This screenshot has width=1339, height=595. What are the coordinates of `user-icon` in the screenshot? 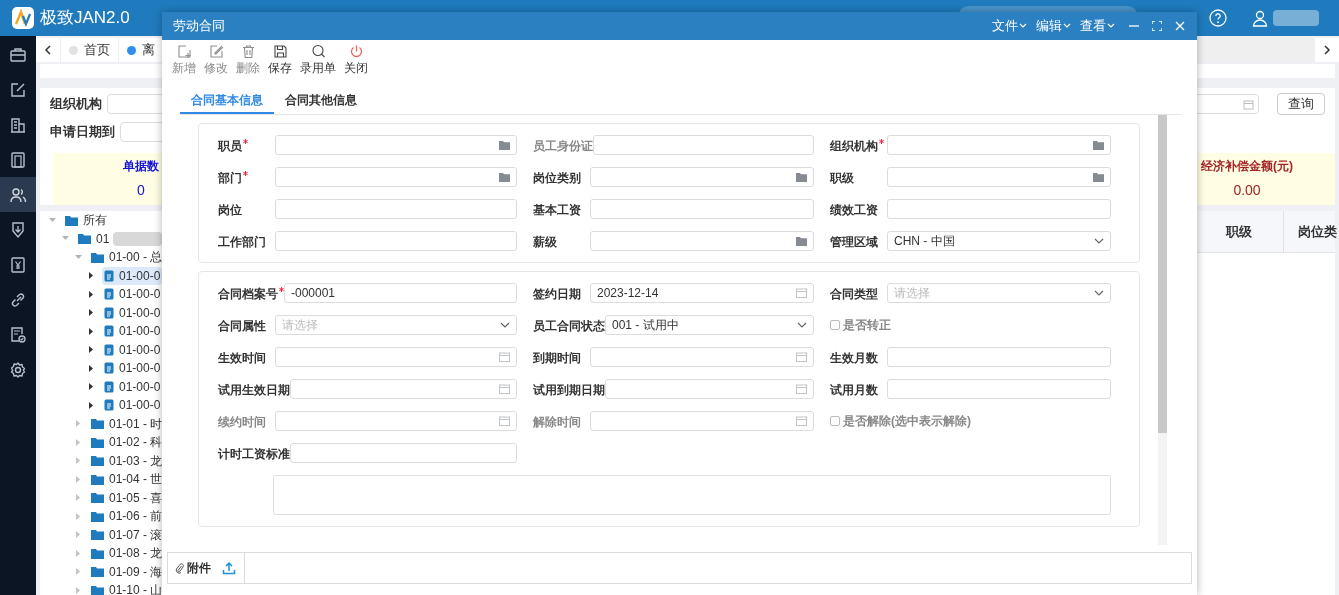 It's located at (1260, 18).